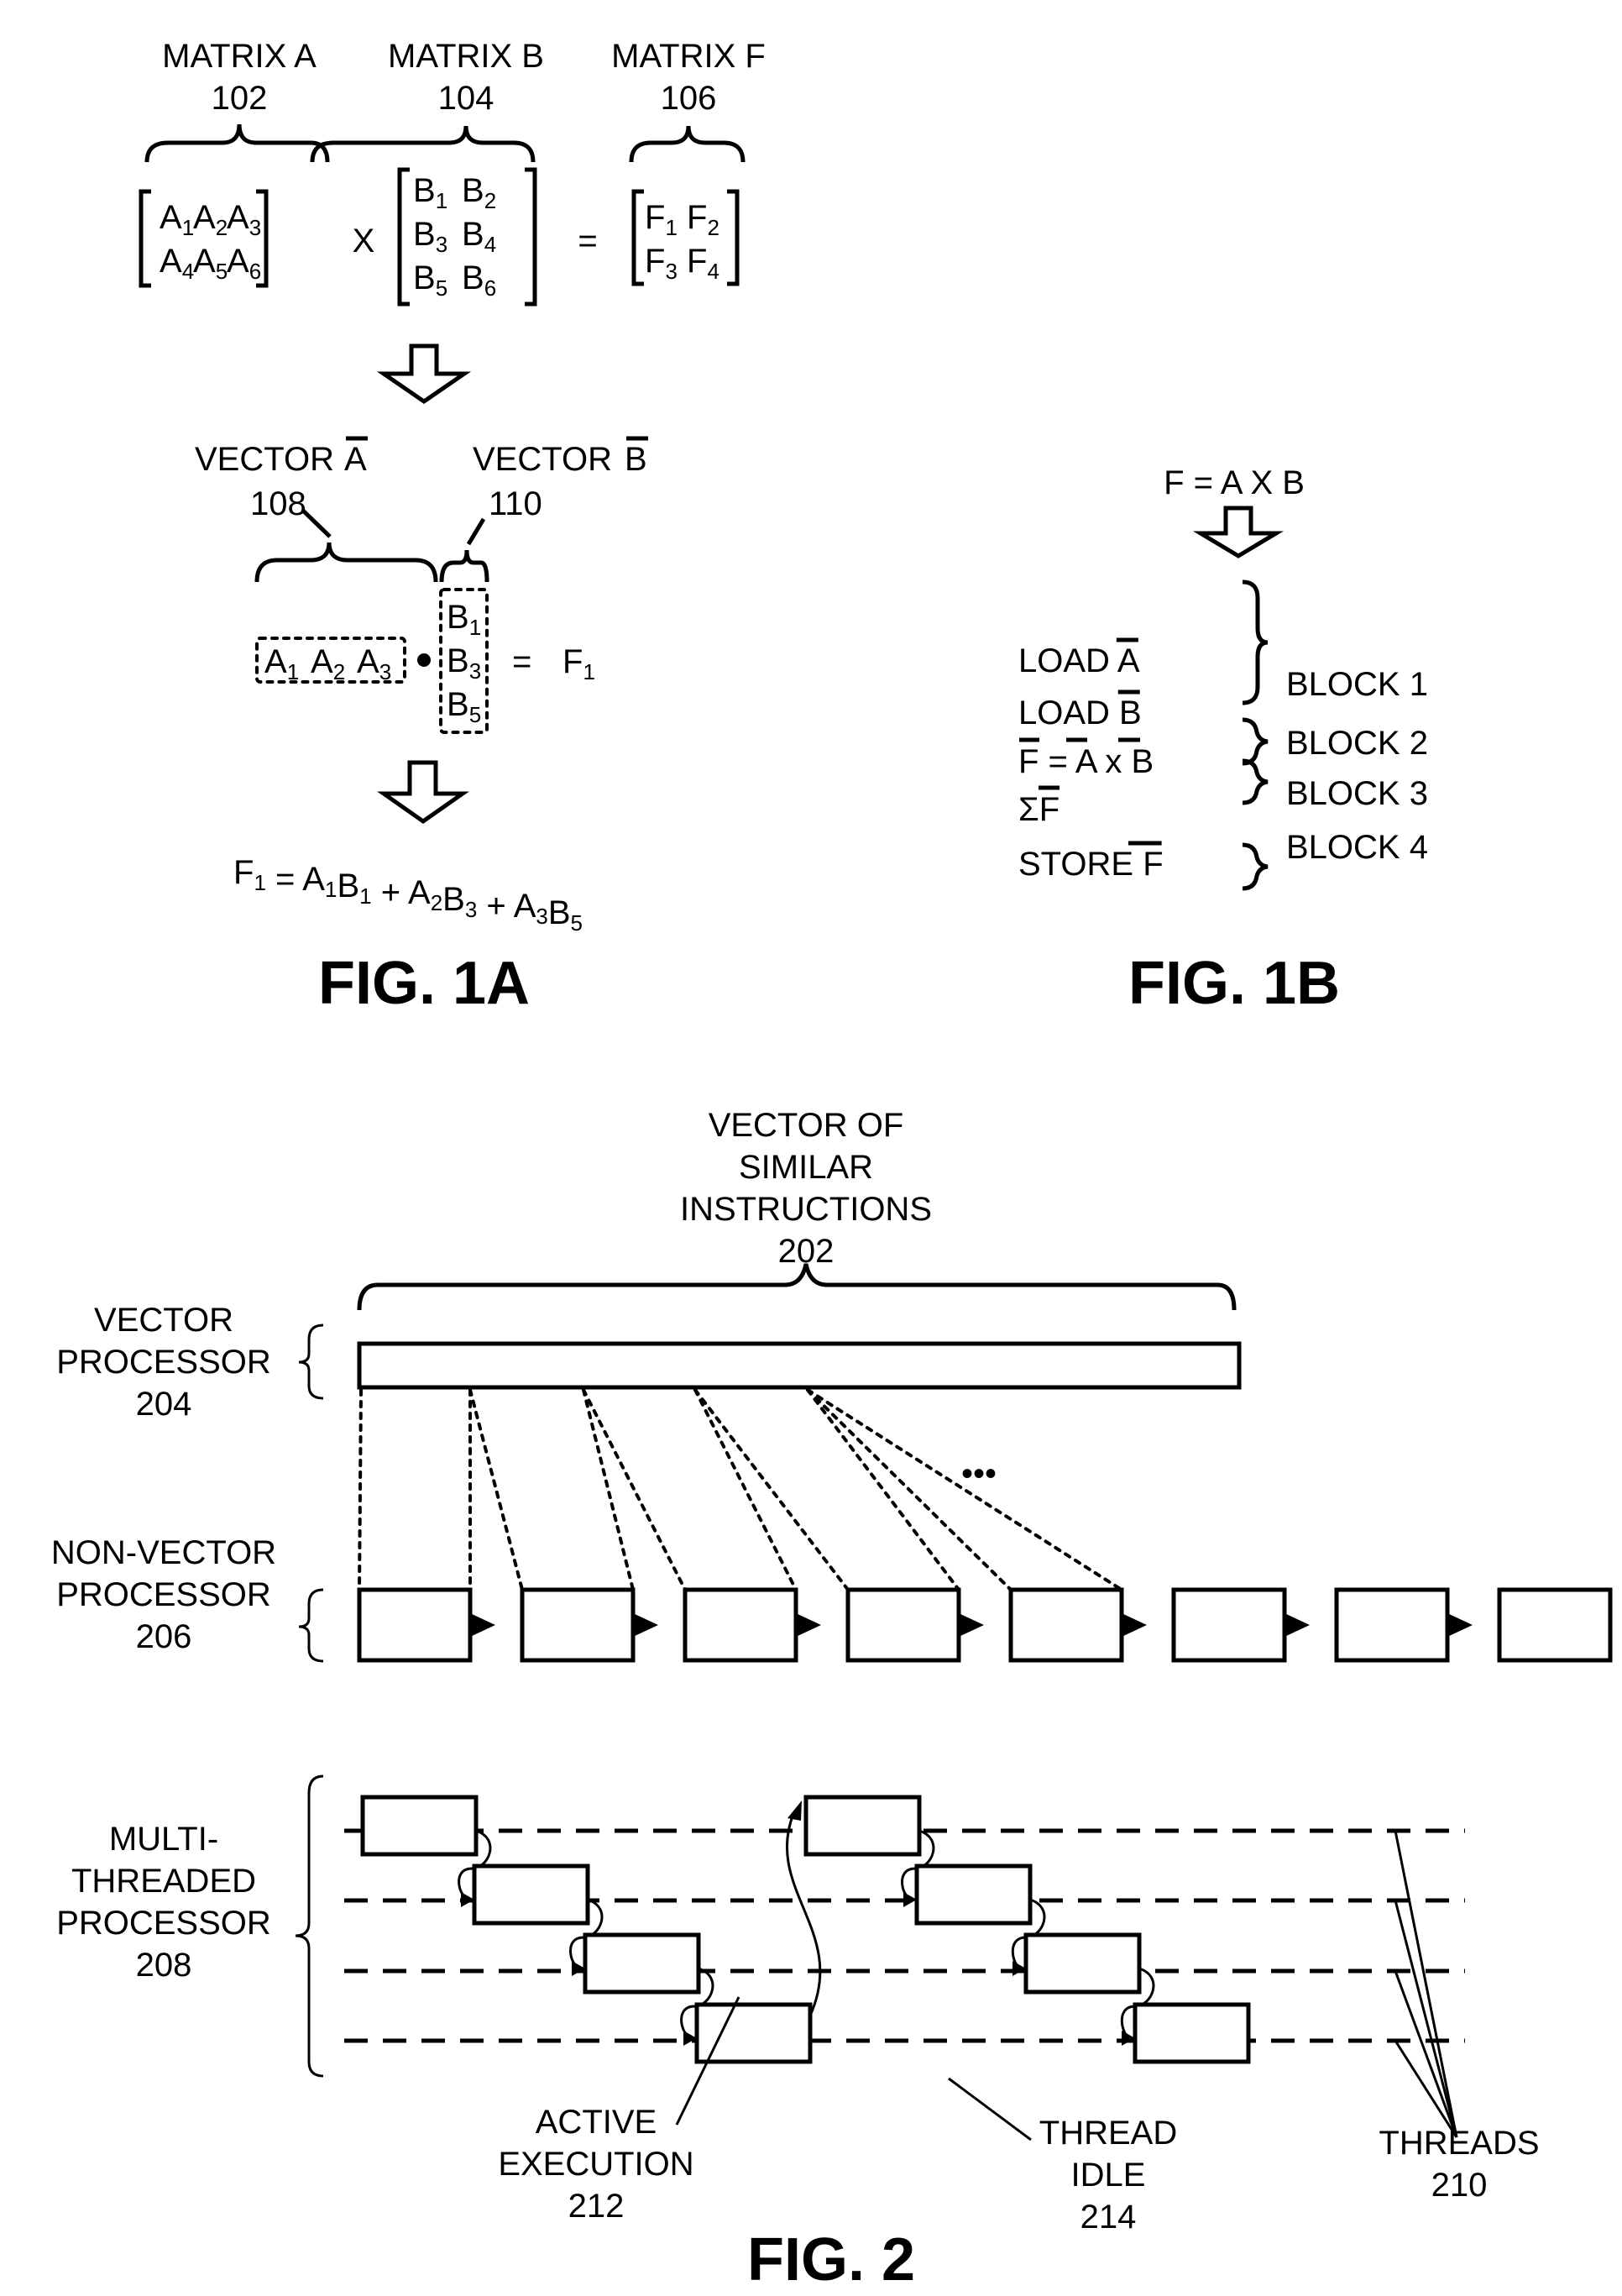 This screenshot has height=2296, width=1622. Describe the element at coordinates (806, 1167) in the screenshot. I see `vector-instructions-line: SIMILAR` at that location.